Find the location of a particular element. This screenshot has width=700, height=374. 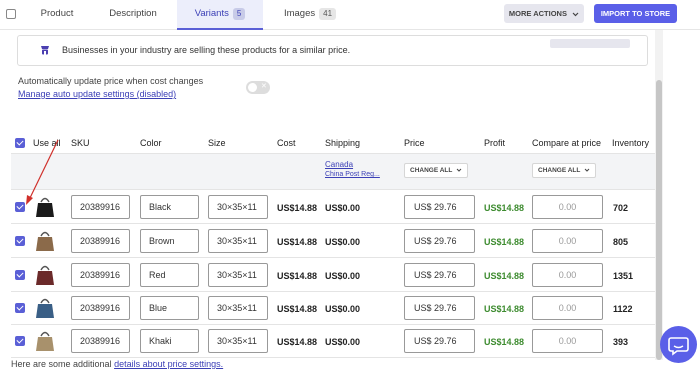

tab-images: Images 41 is located at coordinates (310, 15).